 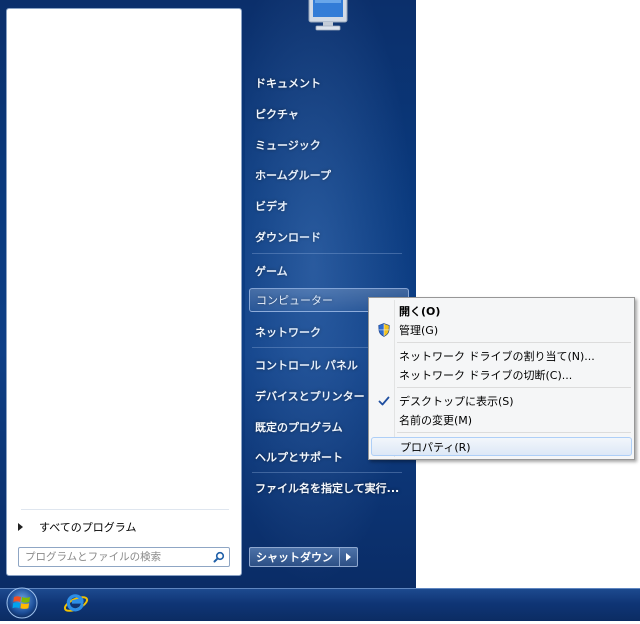 What do you see at coordinates (299, 457) in the screenshot?
I see `item-label: ヘルプとサポート` at bounding box center [299, 457].